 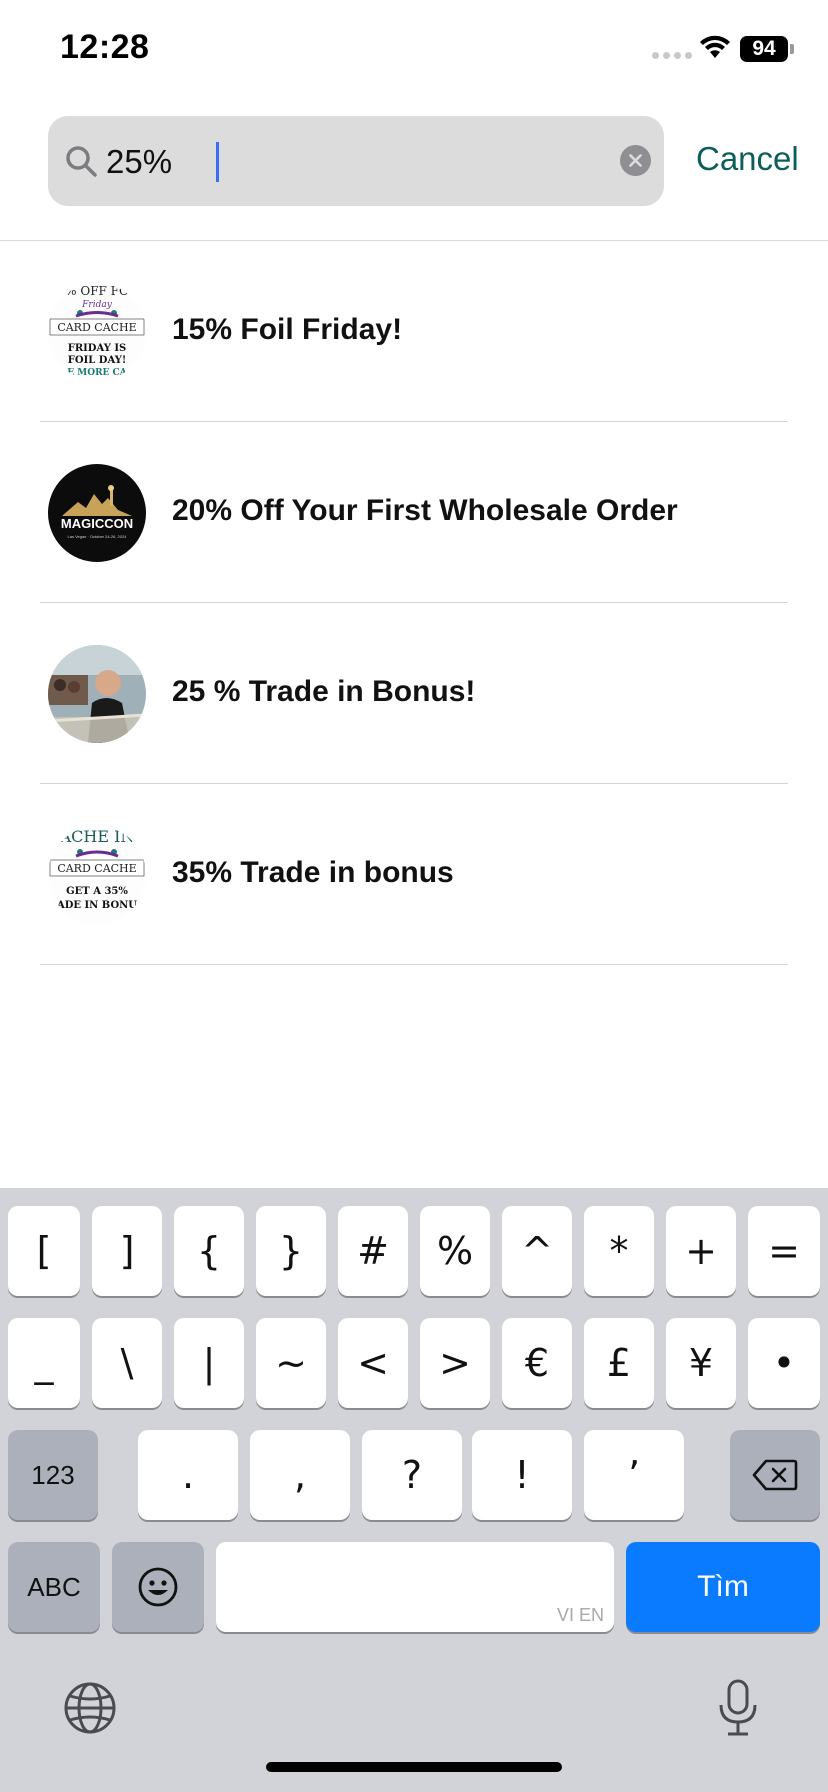 What do you see at coordinates (672, 55) in the screenshot?
I see `cellular-signal-icon` at bounding box center [672, 55].